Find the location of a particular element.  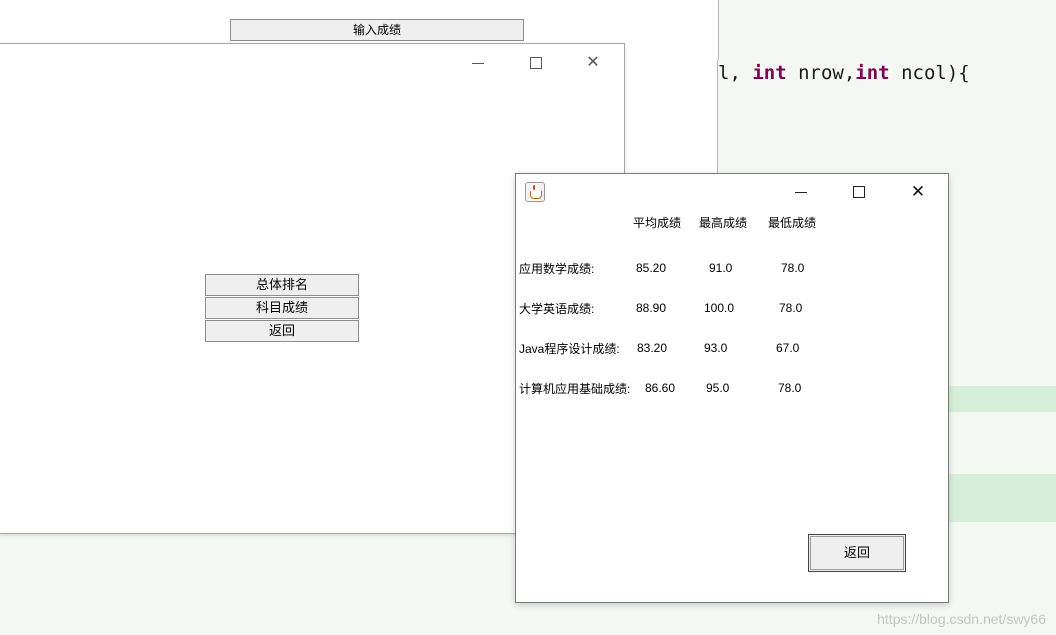

max-score: 91.0 is located at coordinates (721, 268).